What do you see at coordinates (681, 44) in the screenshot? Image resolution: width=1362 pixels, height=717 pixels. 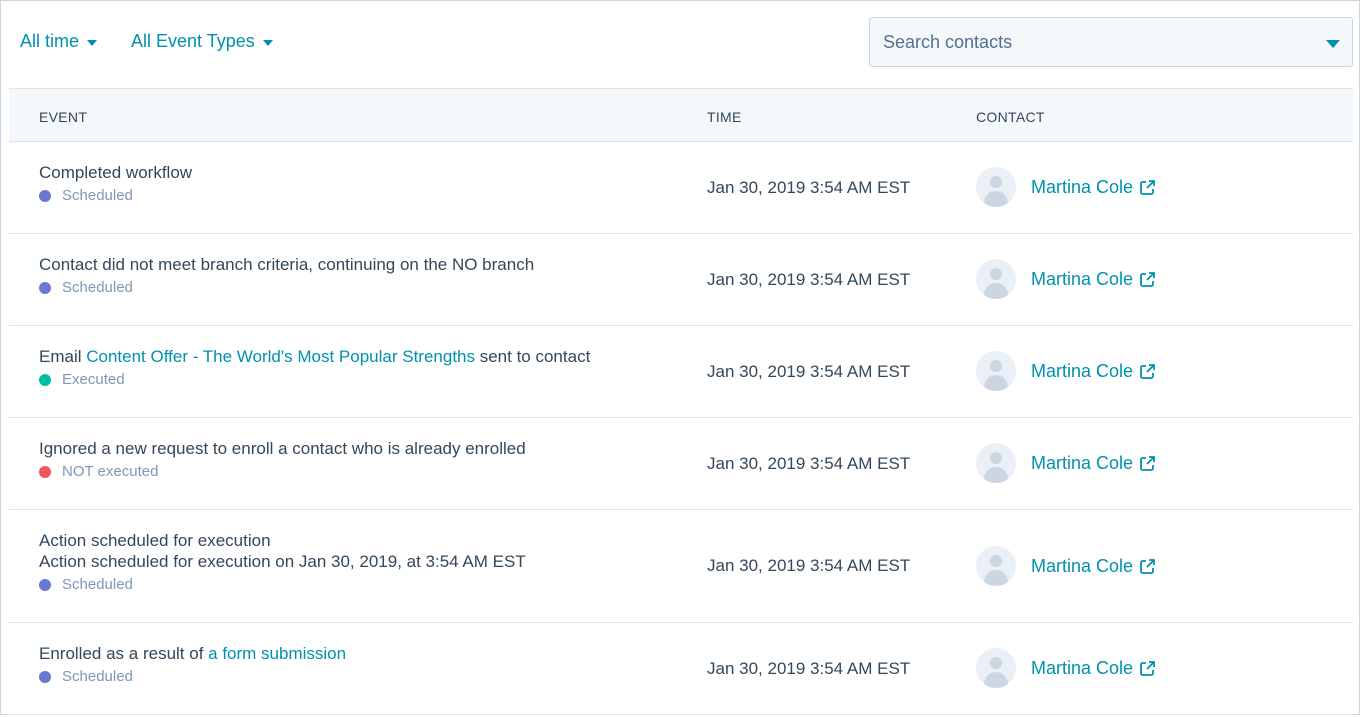 I see `filter-toolbar: All time All Event Types` at bounding box center [681, 44].